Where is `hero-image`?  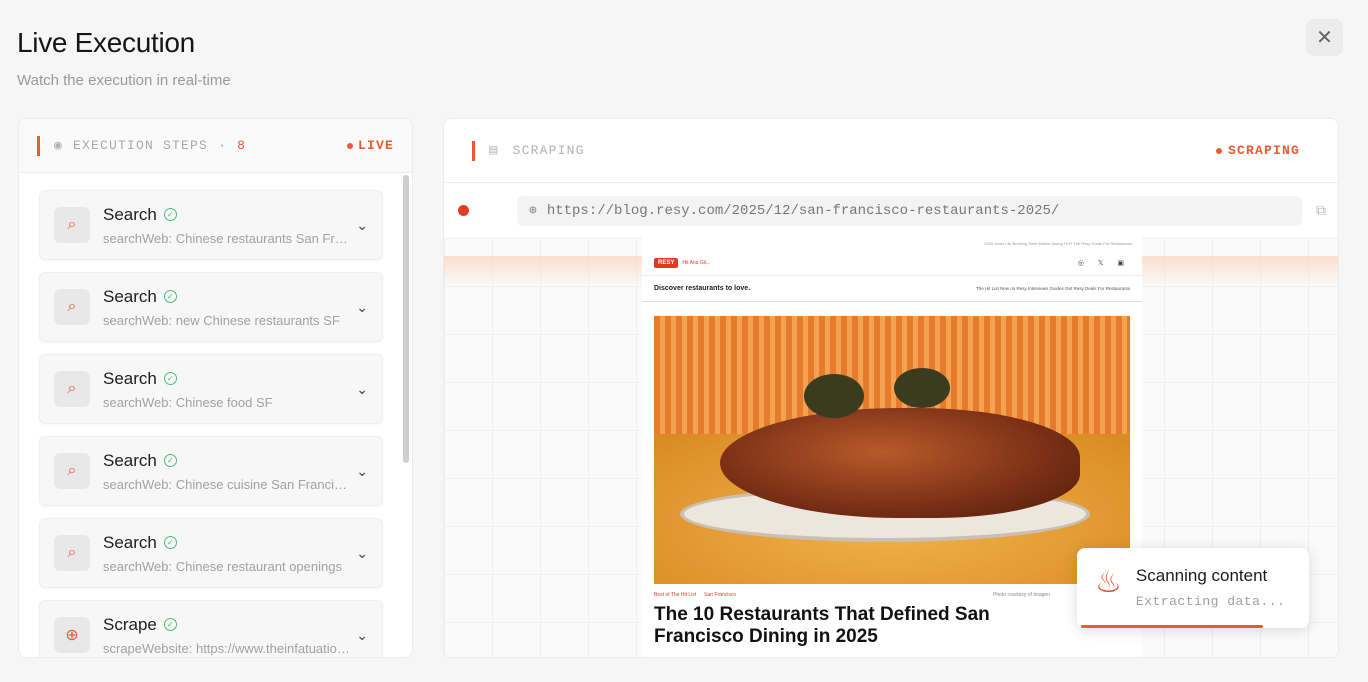 hero-image is located at coordinates (892, 450).